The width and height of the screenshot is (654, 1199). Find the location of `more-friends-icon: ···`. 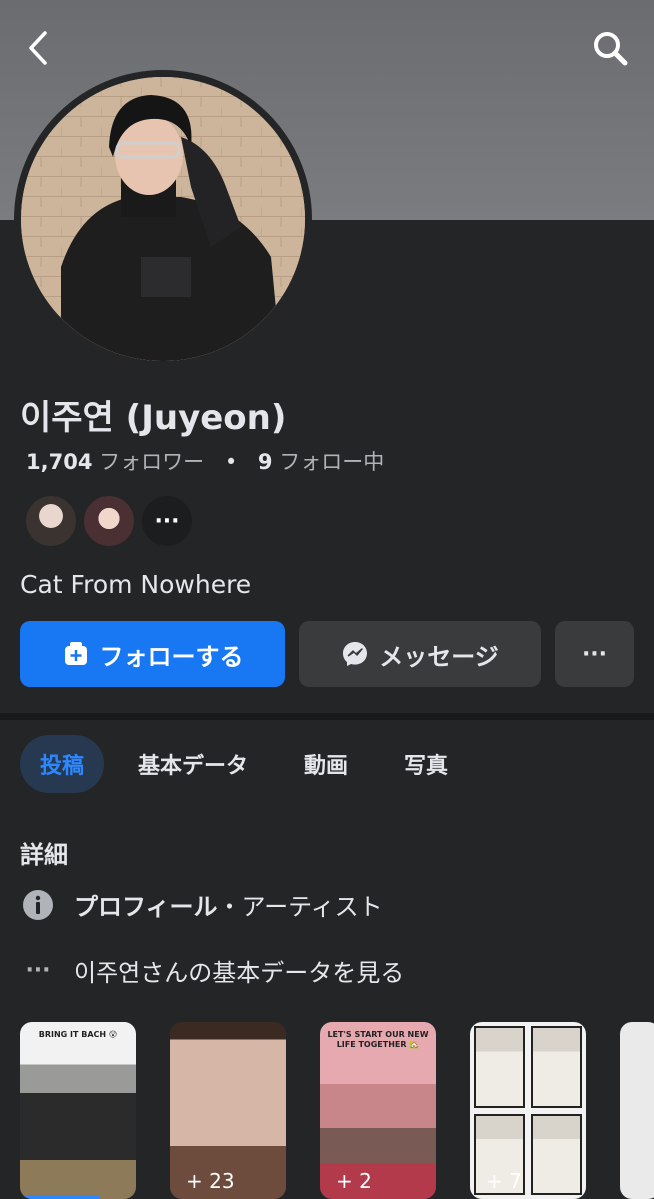

more-friends-icon: ··· is located at coordinates (167, 521).